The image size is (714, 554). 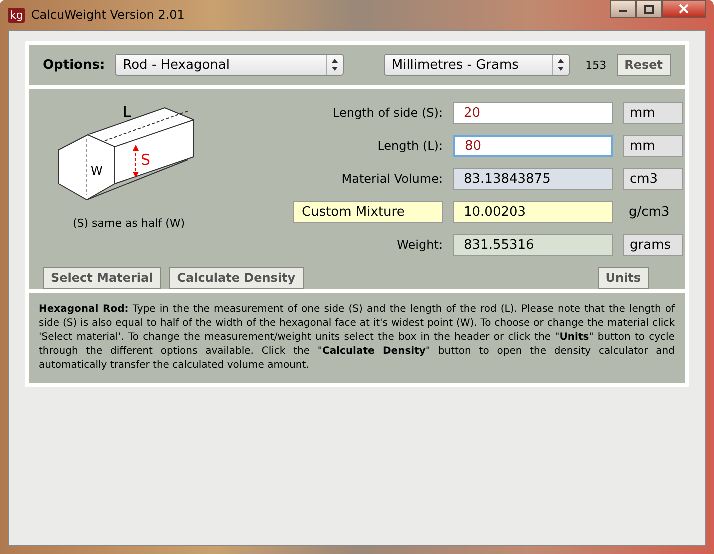 I want to click on unit-label: grams, so click(x=653, y=245).